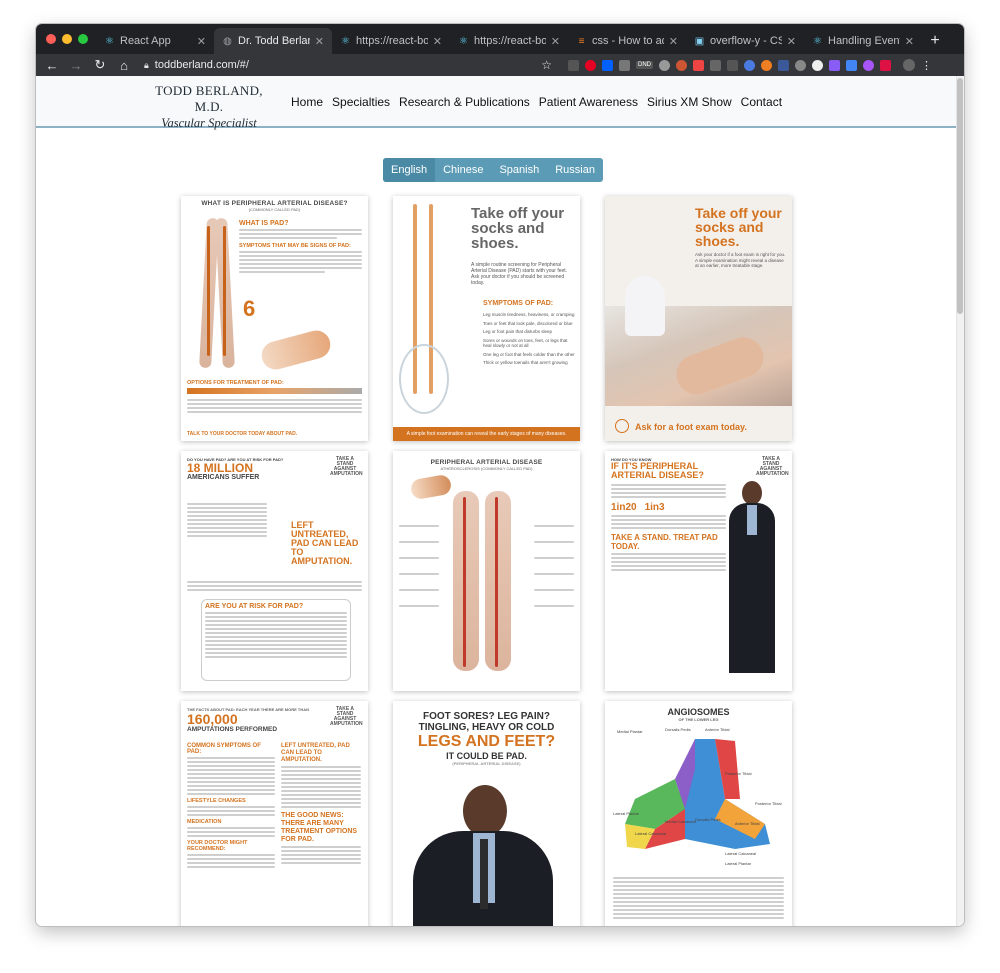 The image size is (1000, 973). Describe the element at coordinates (588, 102) in the screenshot. I see `nav-patient-awareness: Patient Awareness` at that location.